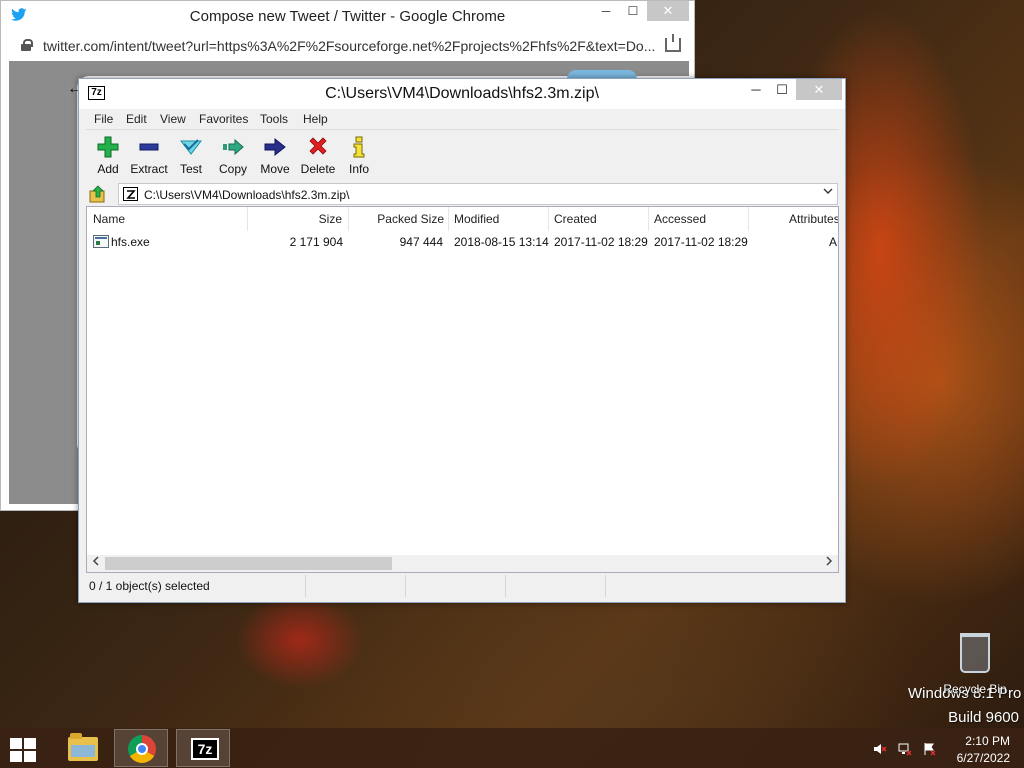 The width and height of the screenshot is (1024, 768). What do you see at coordinates (167, 219) in the screenshot?
I see `column-name: Name` at bounding box center [167, 219].